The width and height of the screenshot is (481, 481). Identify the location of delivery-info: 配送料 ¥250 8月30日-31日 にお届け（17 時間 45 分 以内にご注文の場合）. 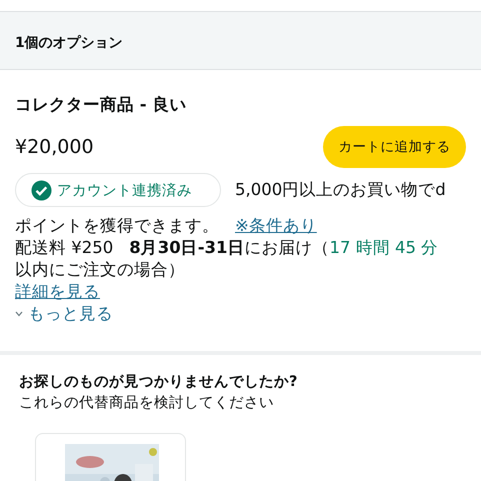
(226, 259).